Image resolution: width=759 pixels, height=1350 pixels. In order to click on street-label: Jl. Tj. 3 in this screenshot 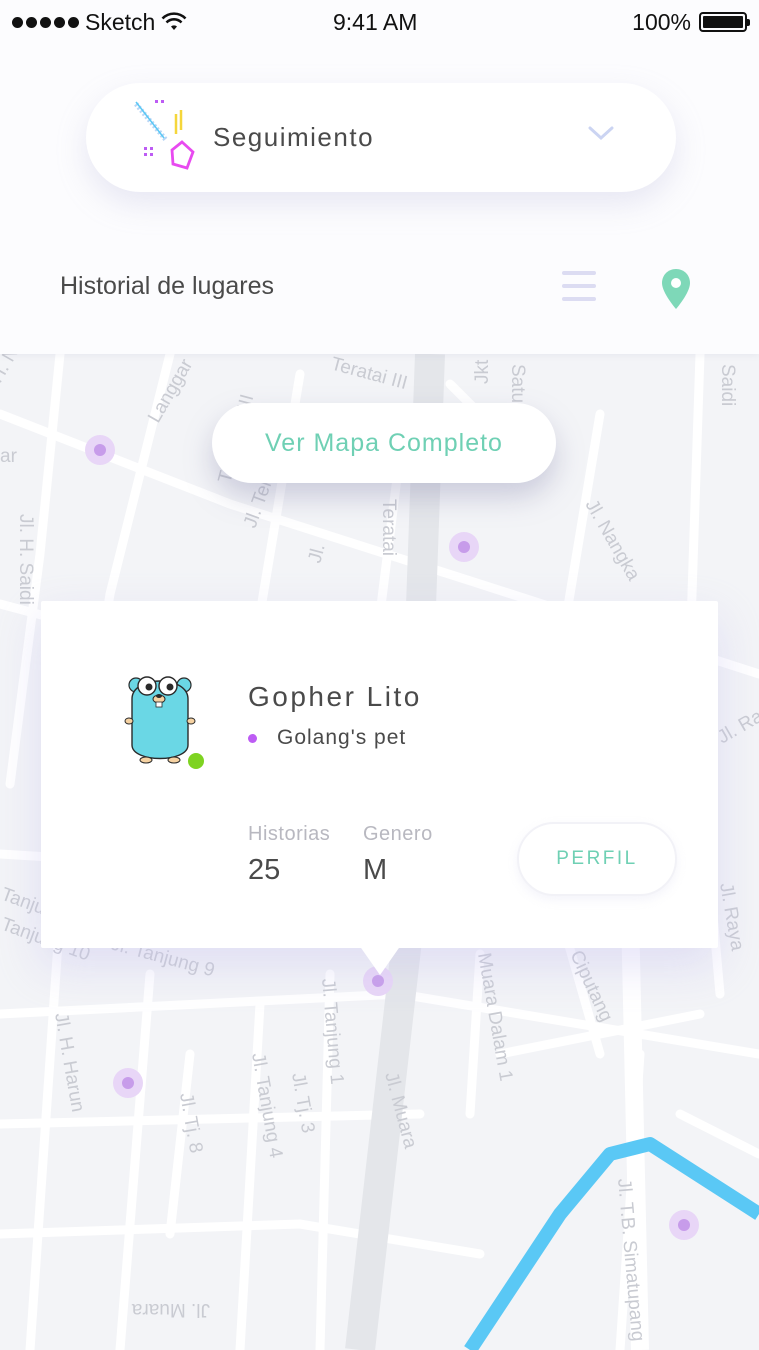, I will do `click(302, 1103)`.